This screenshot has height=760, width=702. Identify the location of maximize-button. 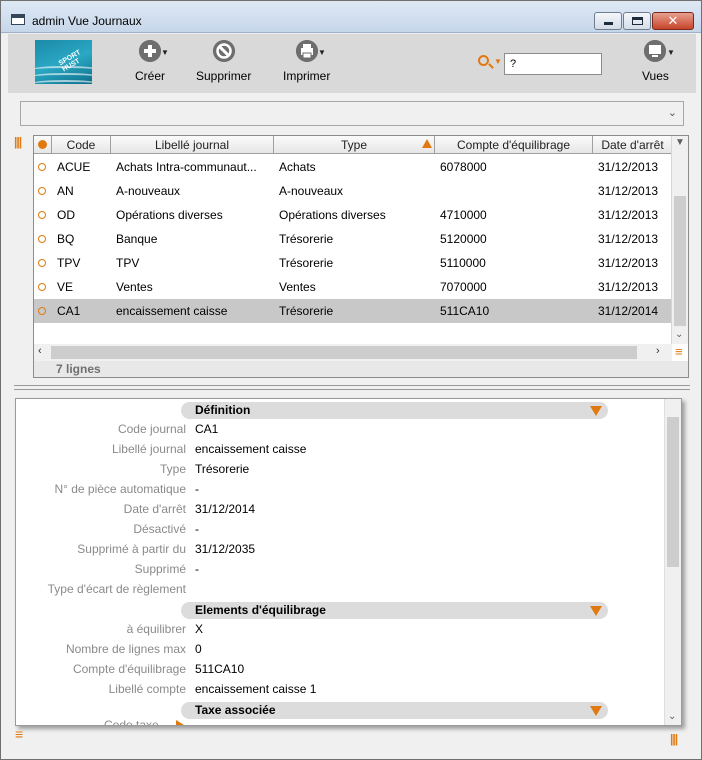
(637, 21).